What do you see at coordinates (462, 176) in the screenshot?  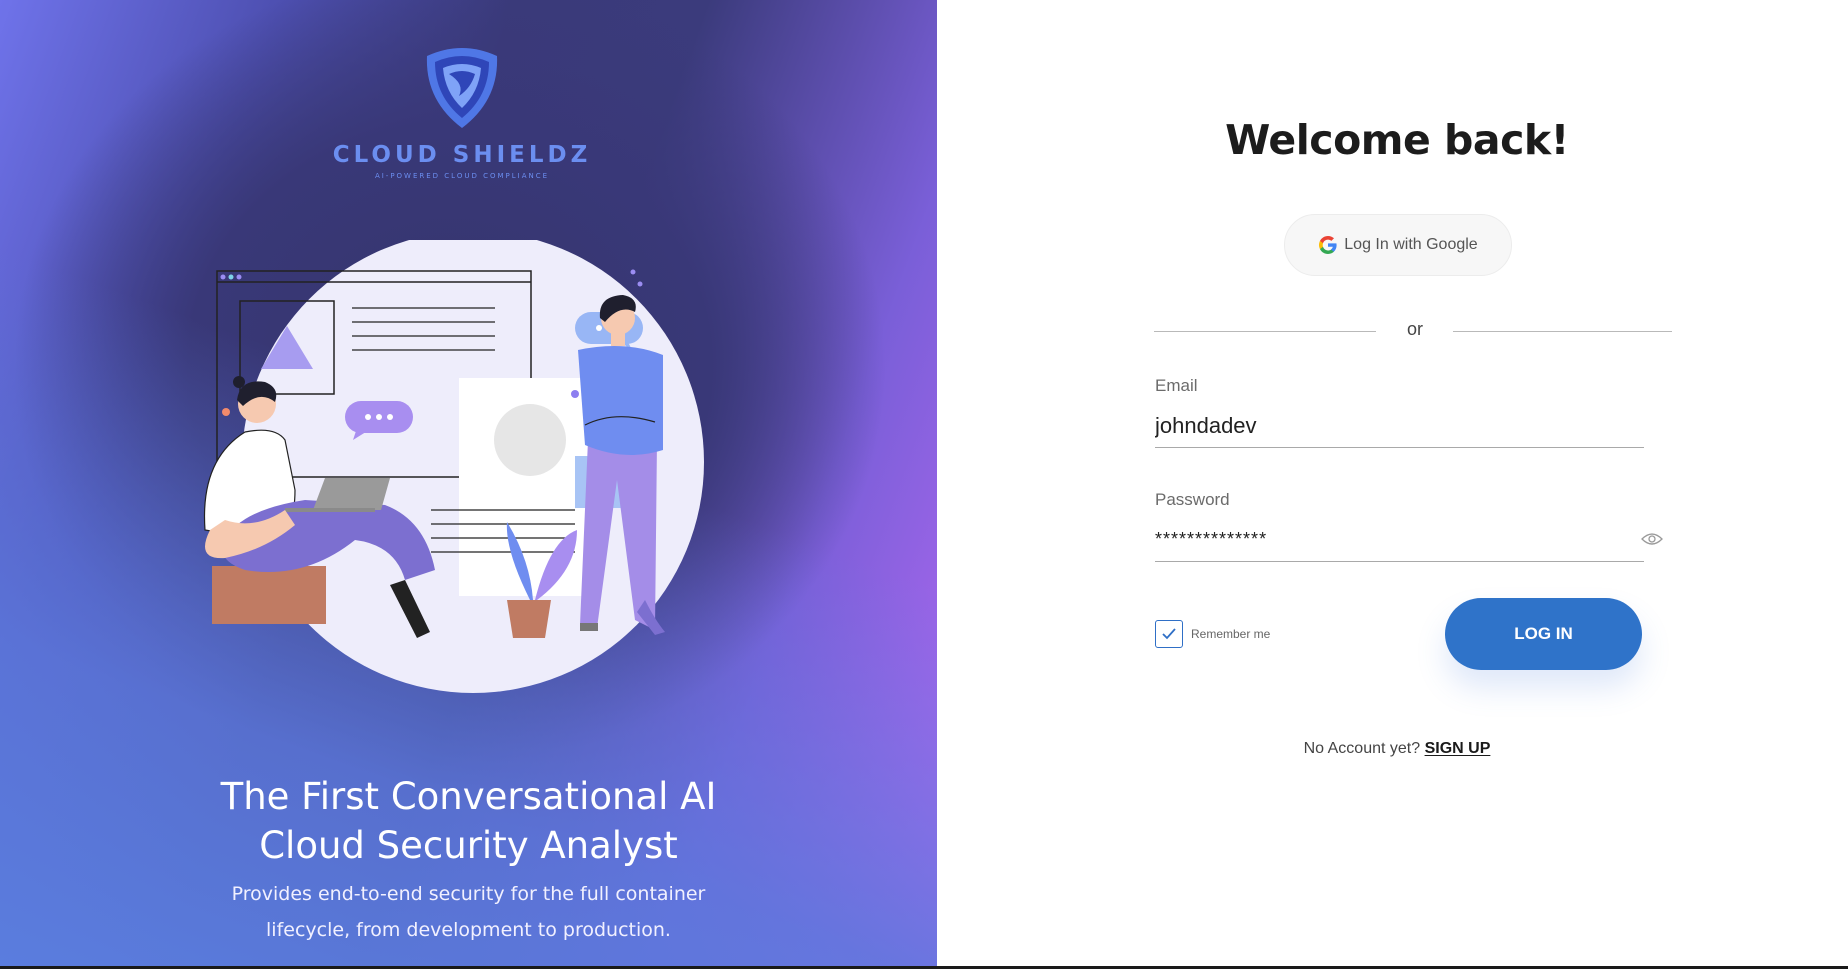 I see `brand-tagline: AI-POWERED CLOUD COMPLIANCE` at bounding box center [462, 176].